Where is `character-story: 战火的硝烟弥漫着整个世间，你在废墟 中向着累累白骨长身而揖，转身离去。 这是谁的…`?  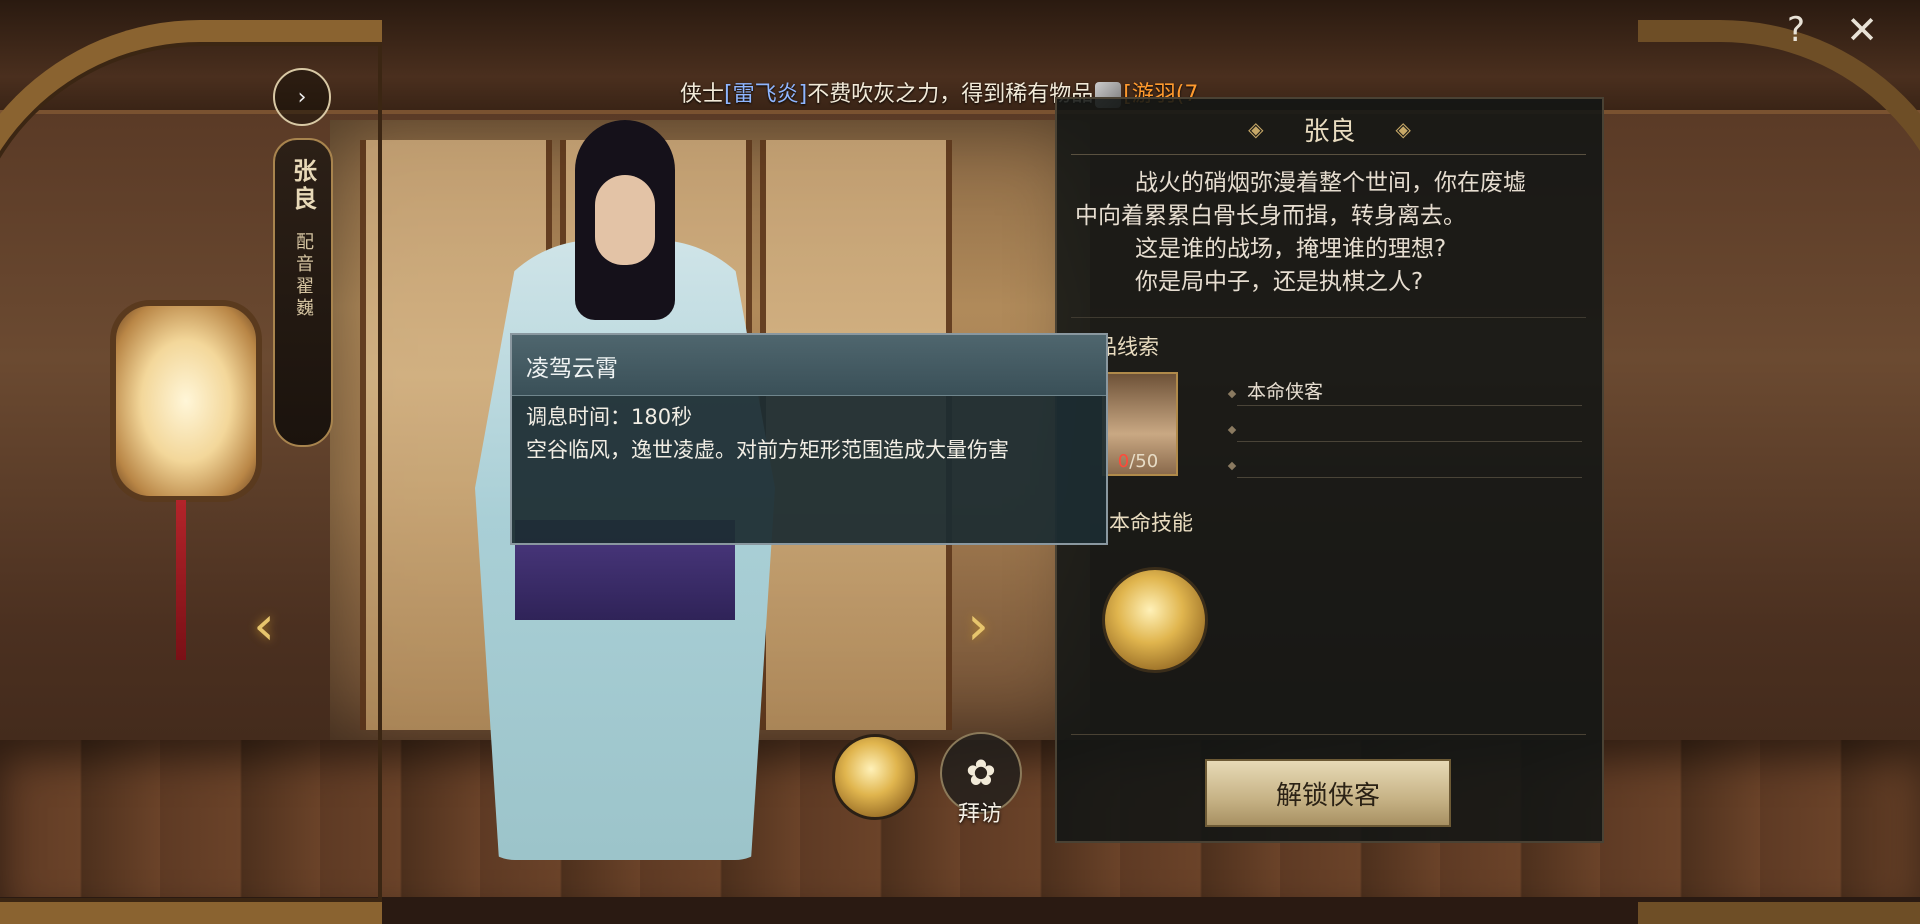 character-story: 战火的硝烟弥漫着整个世间，你在废墟 中向着累累白骨长身而揖，转身离去。 这是谁的… is located at coordinates (1332, 233).